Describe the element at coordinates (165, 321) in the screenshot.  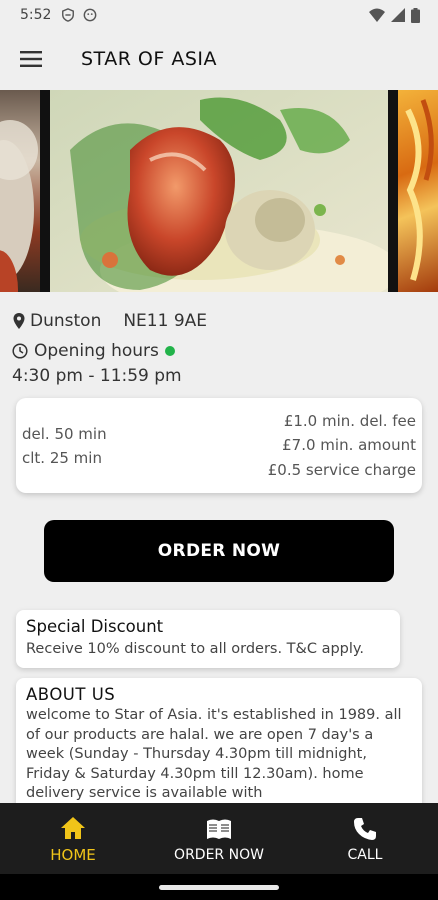
I see `location-postcode: NE11 9AE` at that location.